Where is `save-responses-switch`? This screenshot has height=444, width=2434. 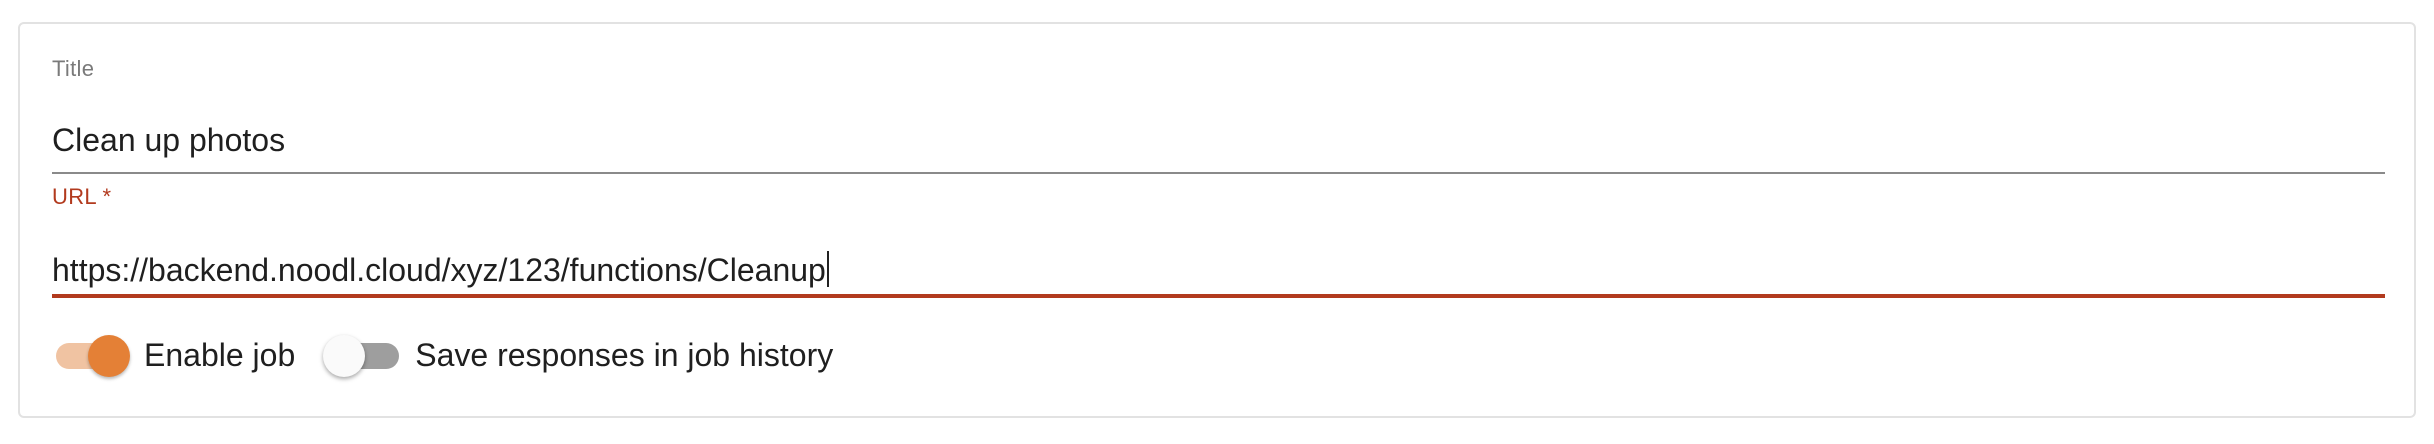
save-responses-switch is located at coordinates (361, 355).